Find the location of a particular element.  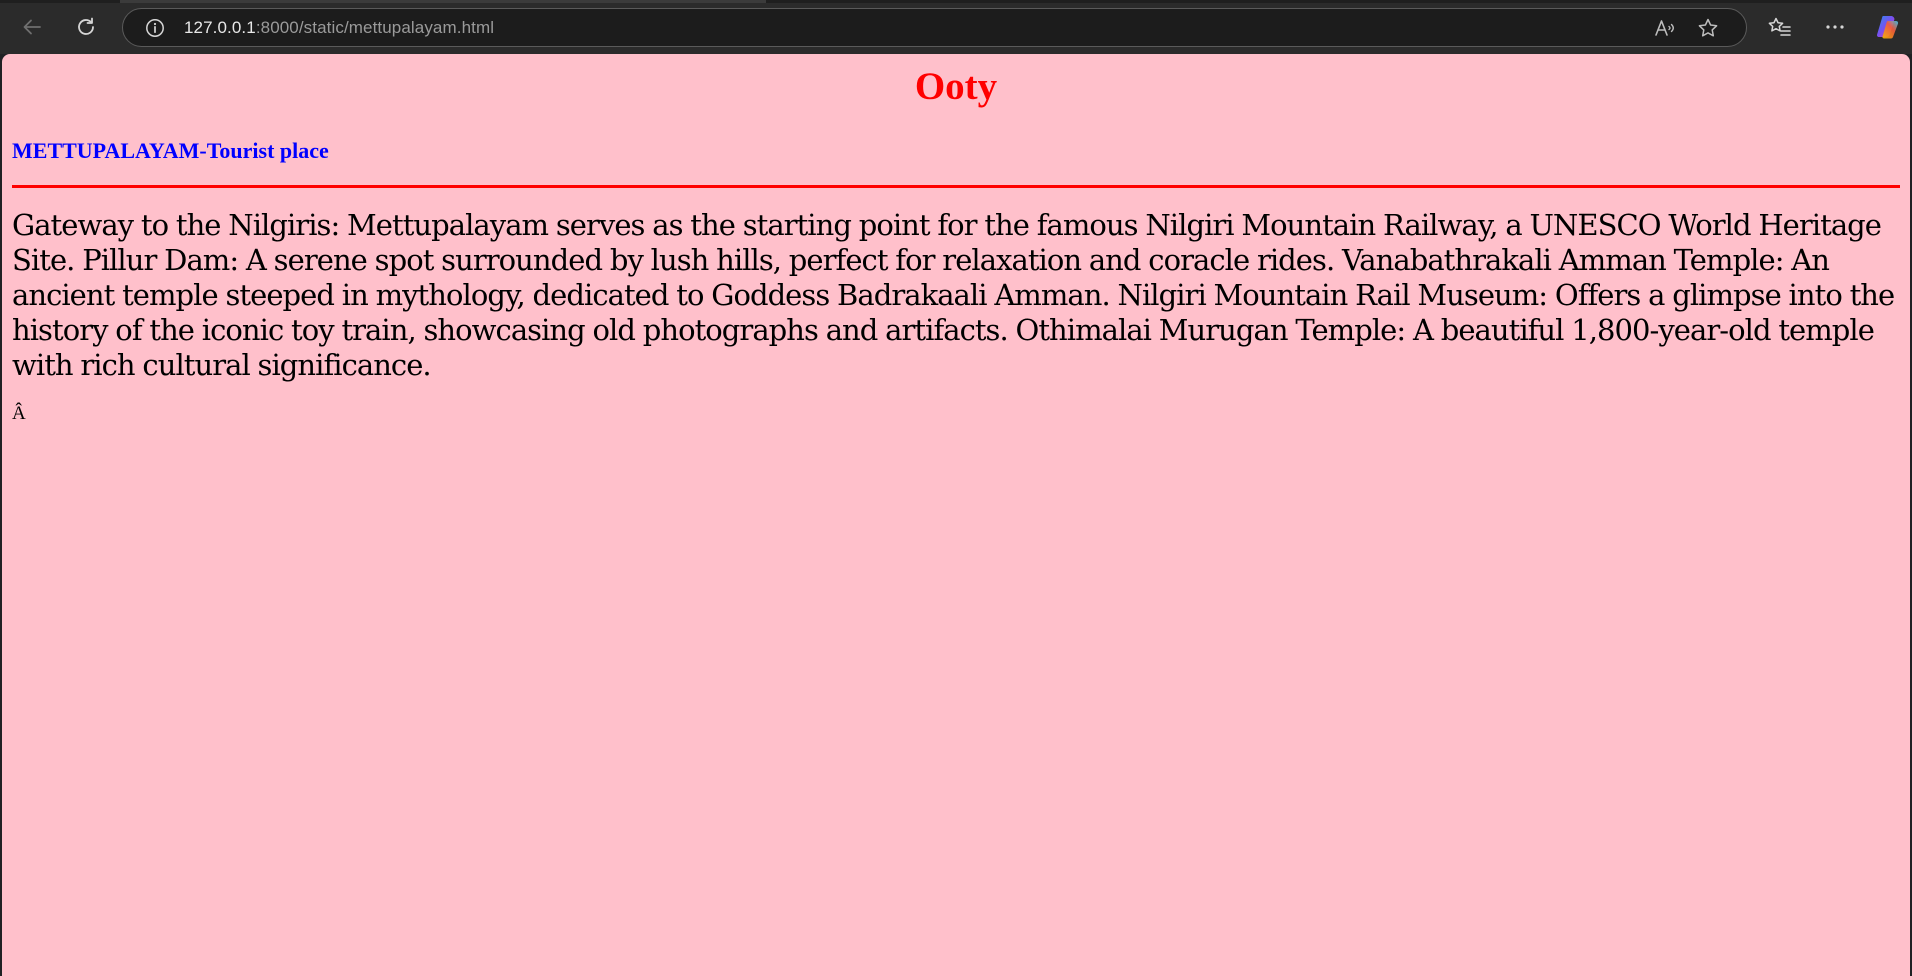

active-tab-edge is located at coordinates (443, 1).